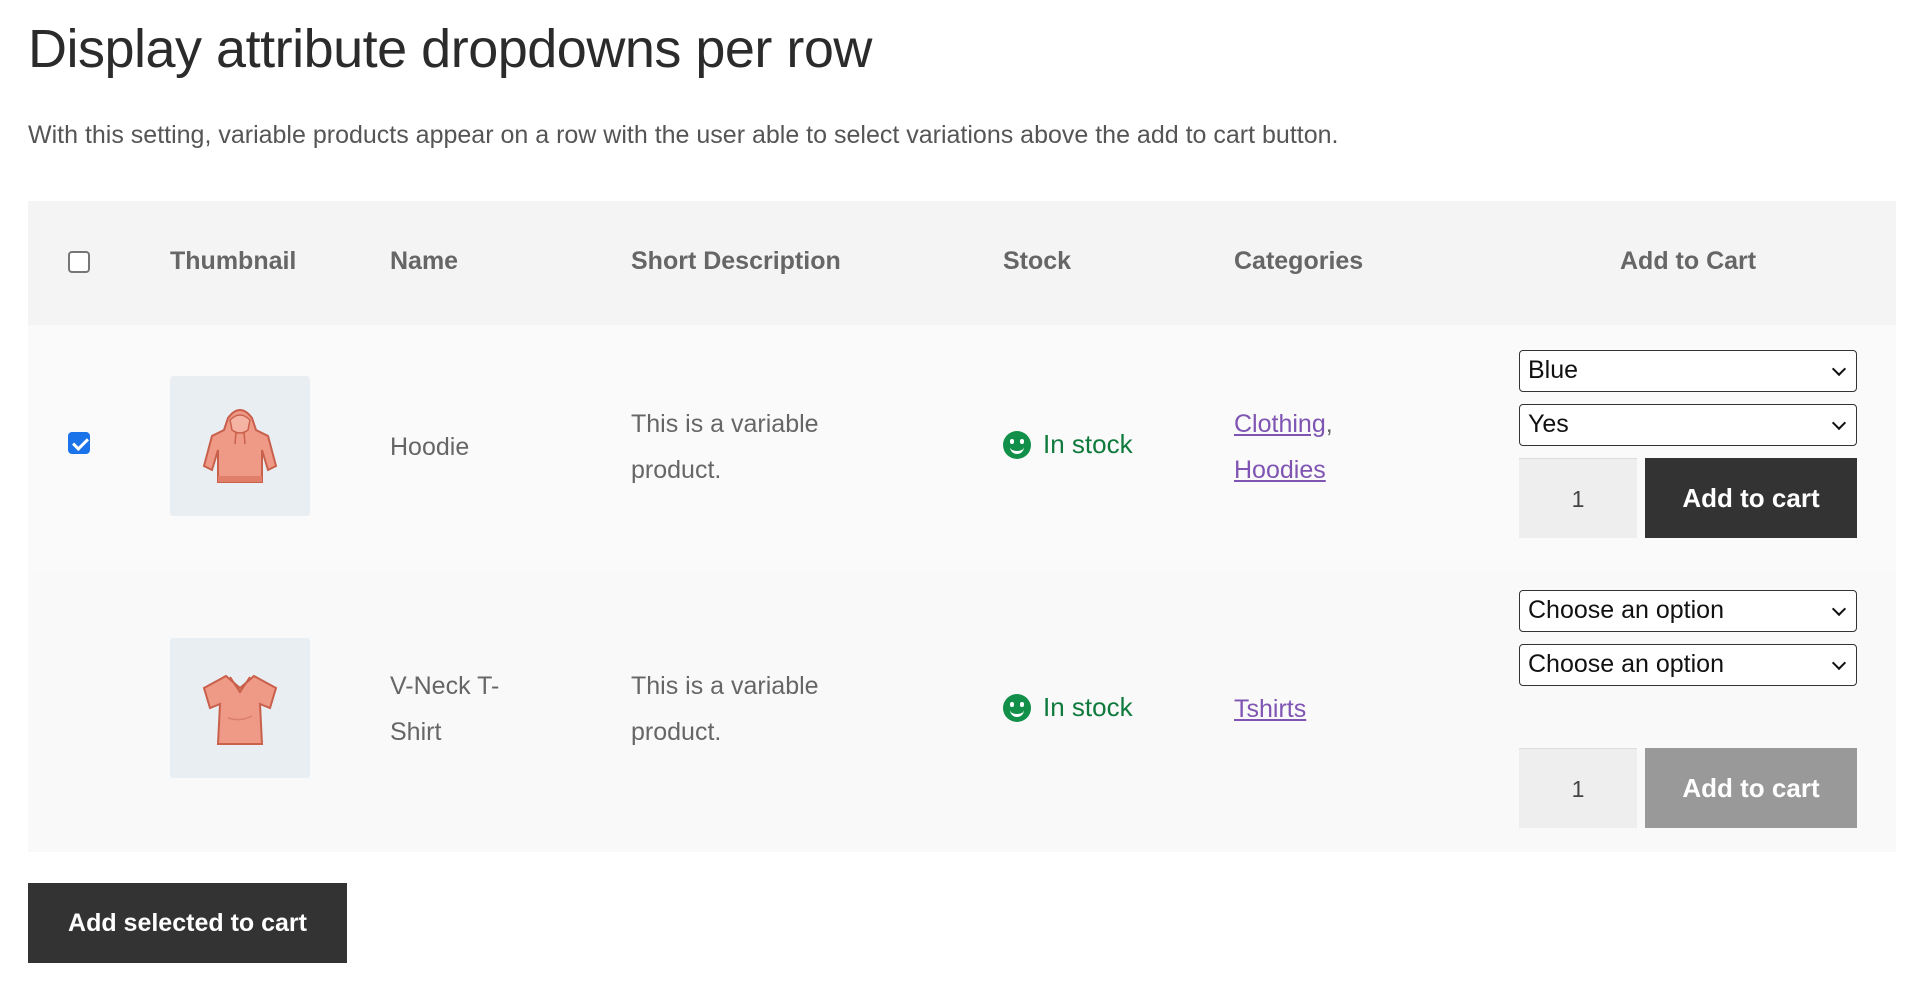  Describe the element at coordinates (736, 261) in the screenshot. I see `header-short-description: Short Description` at that location.